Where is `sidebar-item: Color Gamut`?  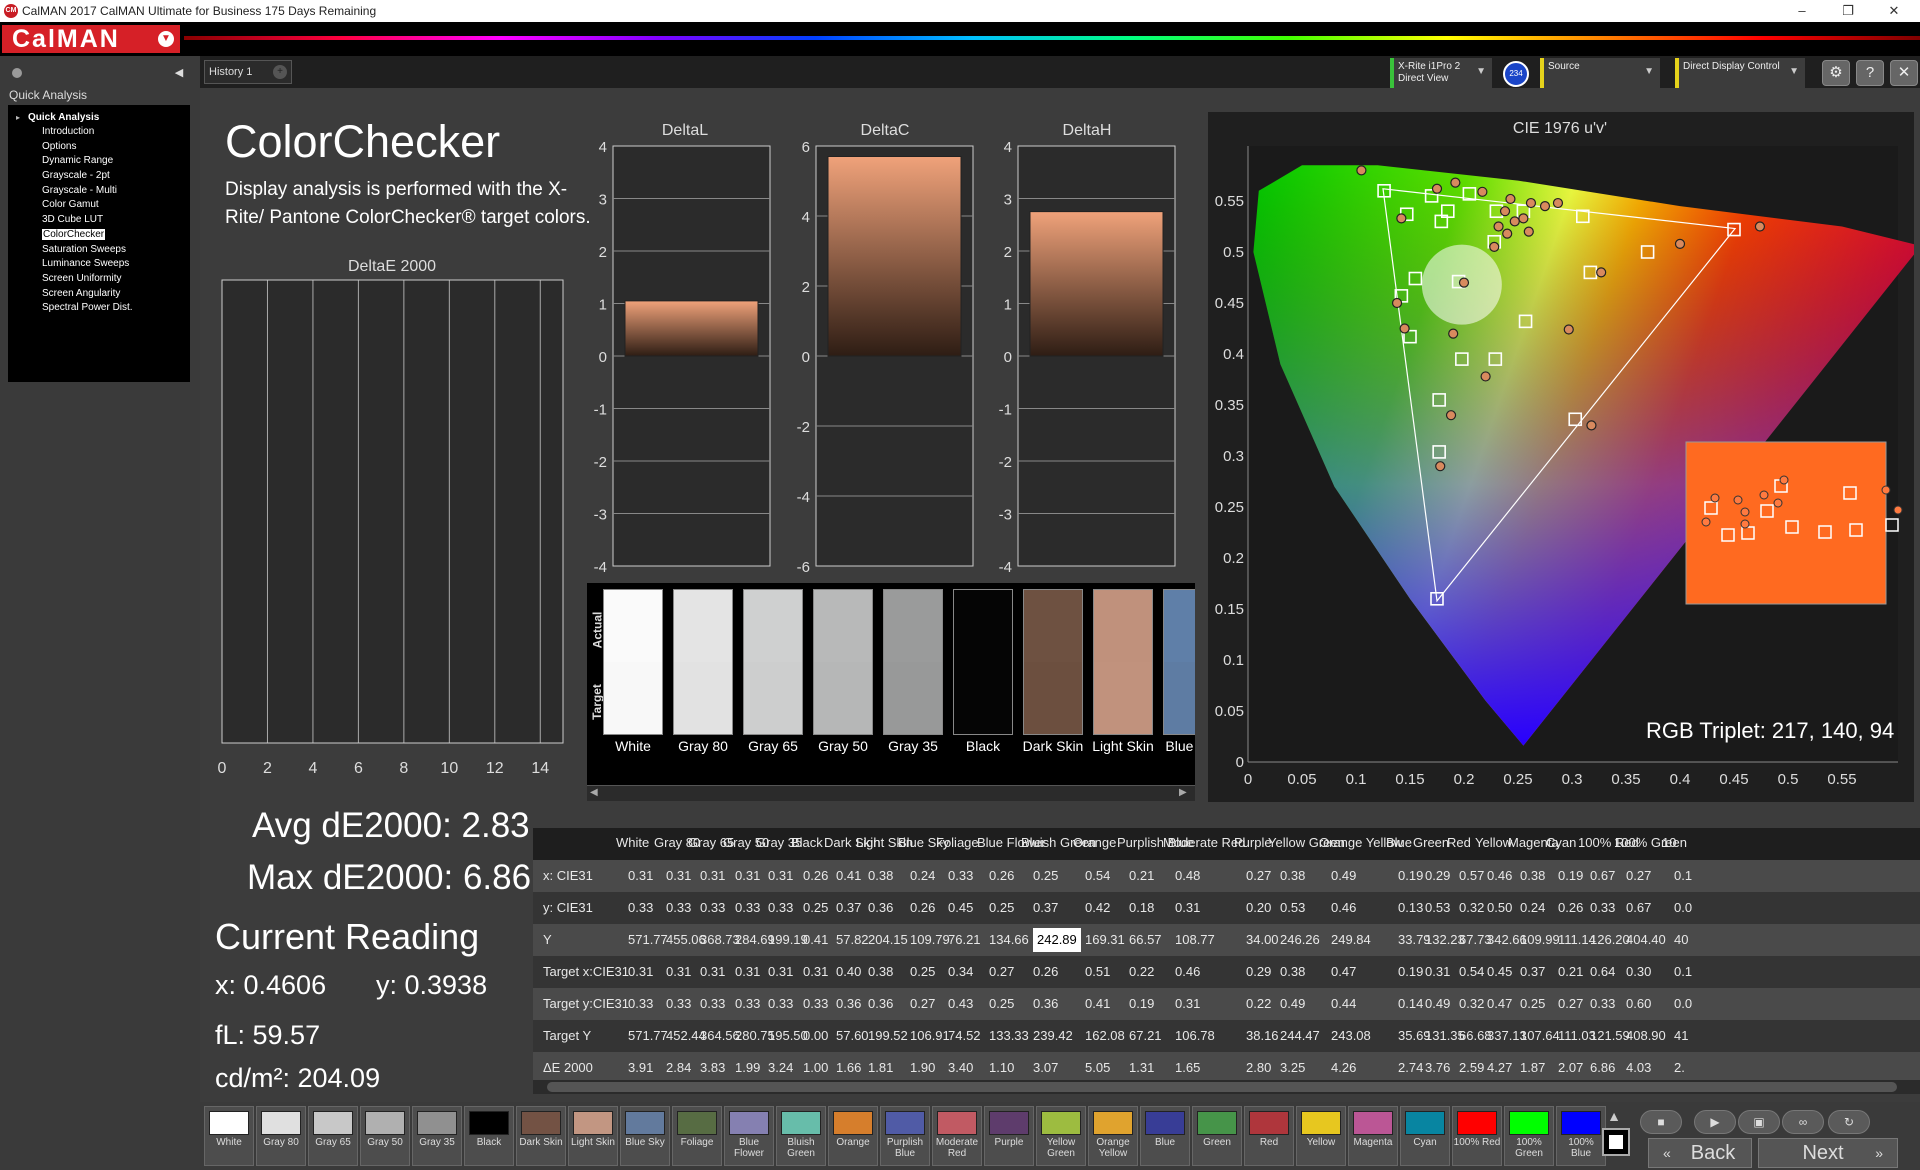 sidebar-item: Color Gamut is located at coordinates (102, 205).